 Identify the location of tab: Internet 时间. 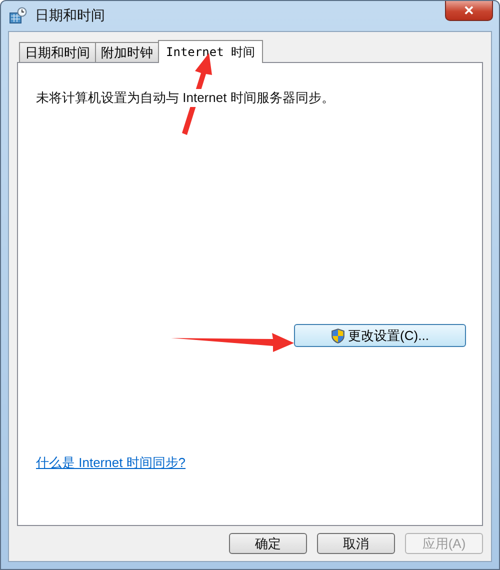
(211, 51).